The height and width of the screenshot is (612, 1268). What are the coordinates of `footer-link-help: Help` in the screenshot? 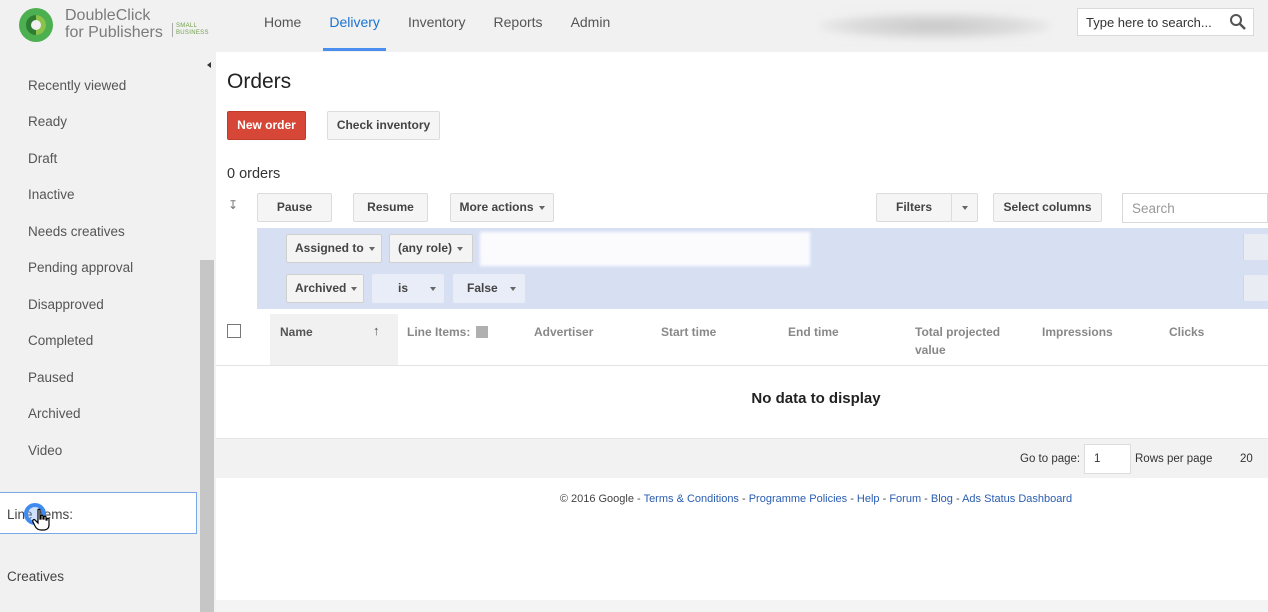 It's located at (868, 499).